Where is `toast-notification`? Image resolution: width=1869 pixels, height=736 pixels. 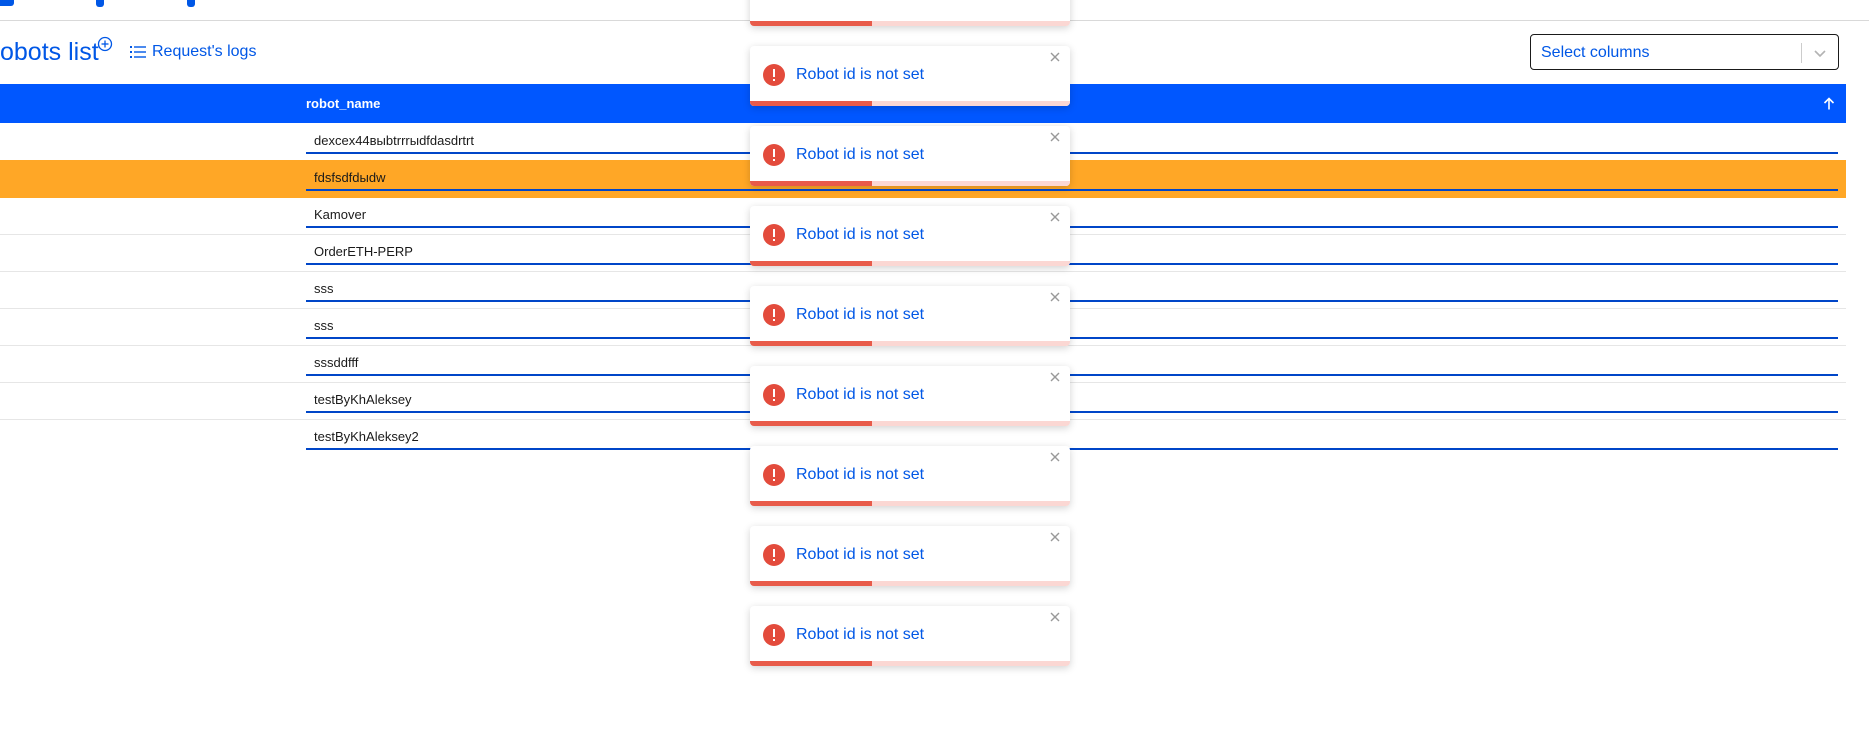
toast-notification is located at coordinates (910, 13).